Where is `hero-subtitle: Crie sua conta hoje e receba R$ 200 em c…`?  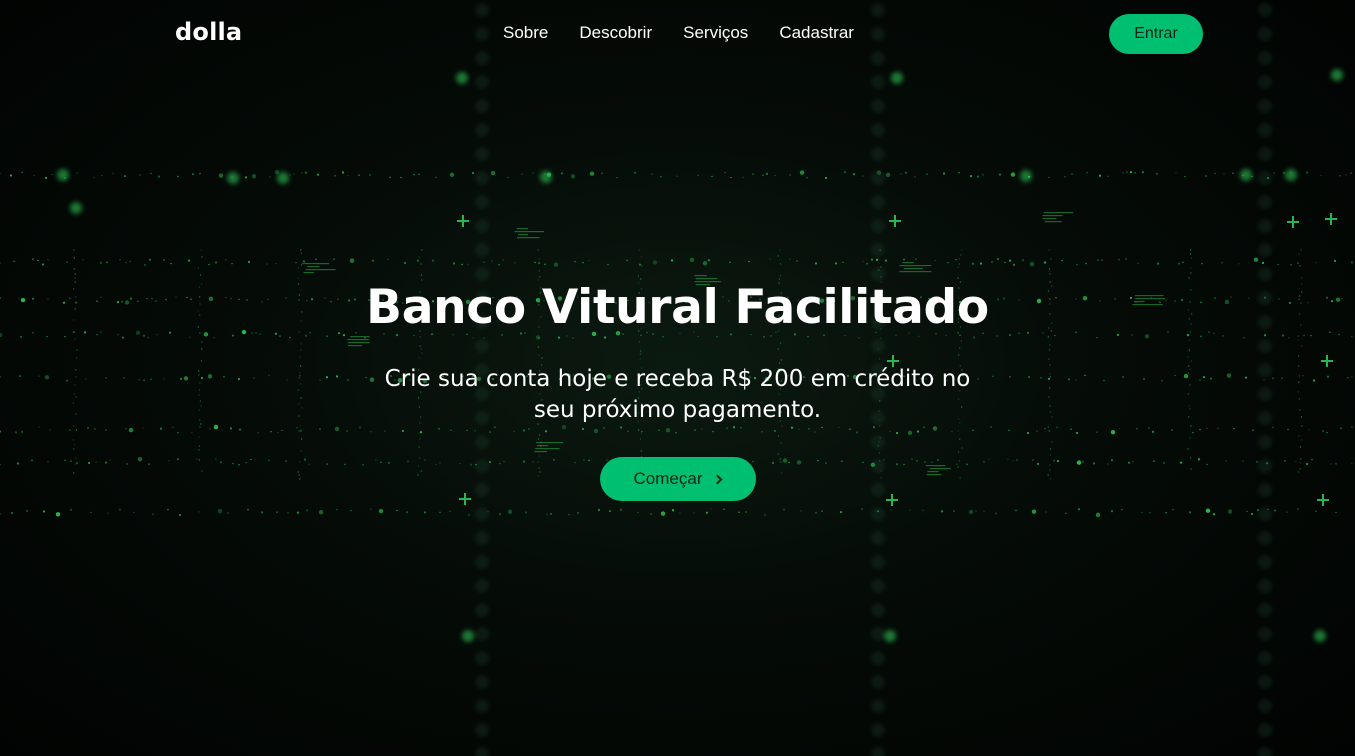 hero-subtitle: Crie sua conta hoje e receba R$ 200 em c… is located at coordinates (677, 395).